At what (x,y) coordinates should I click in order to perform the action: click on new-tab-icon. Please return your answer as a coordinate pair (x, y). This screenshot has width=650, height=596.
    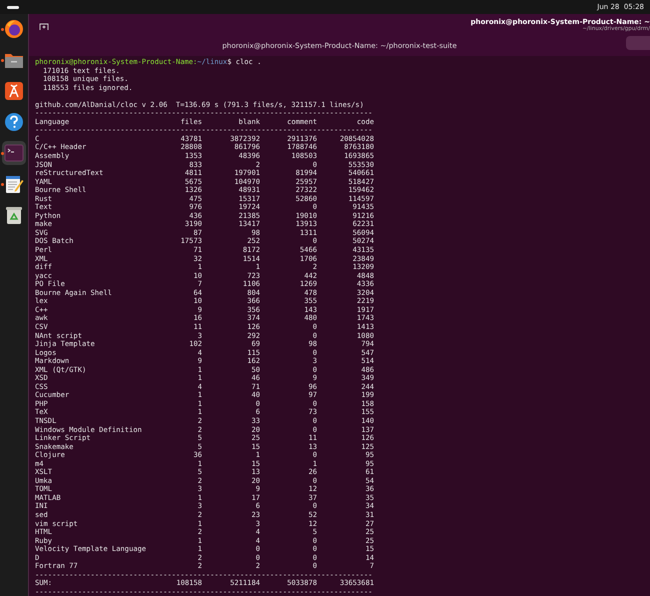
    Looking at the image, I should click on (44, 27).